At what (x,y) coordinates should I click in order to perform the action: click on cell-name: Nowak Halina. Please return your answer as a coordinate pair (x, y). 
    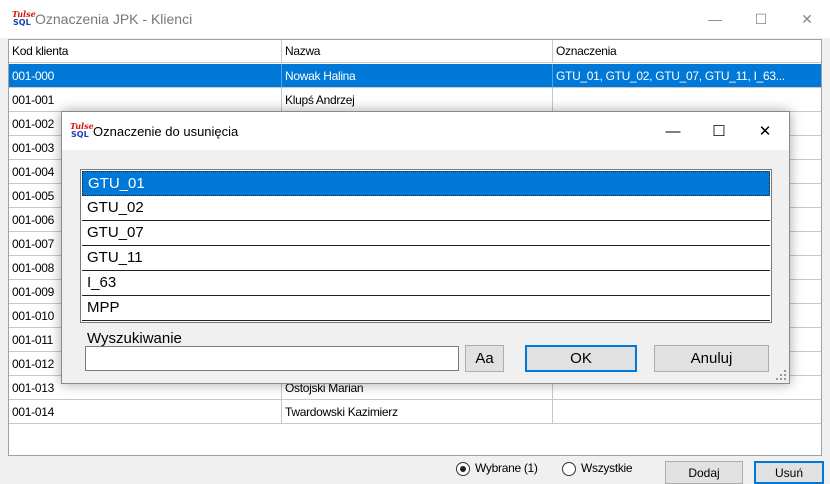
    Looking at the image, I should click on (417, 76).